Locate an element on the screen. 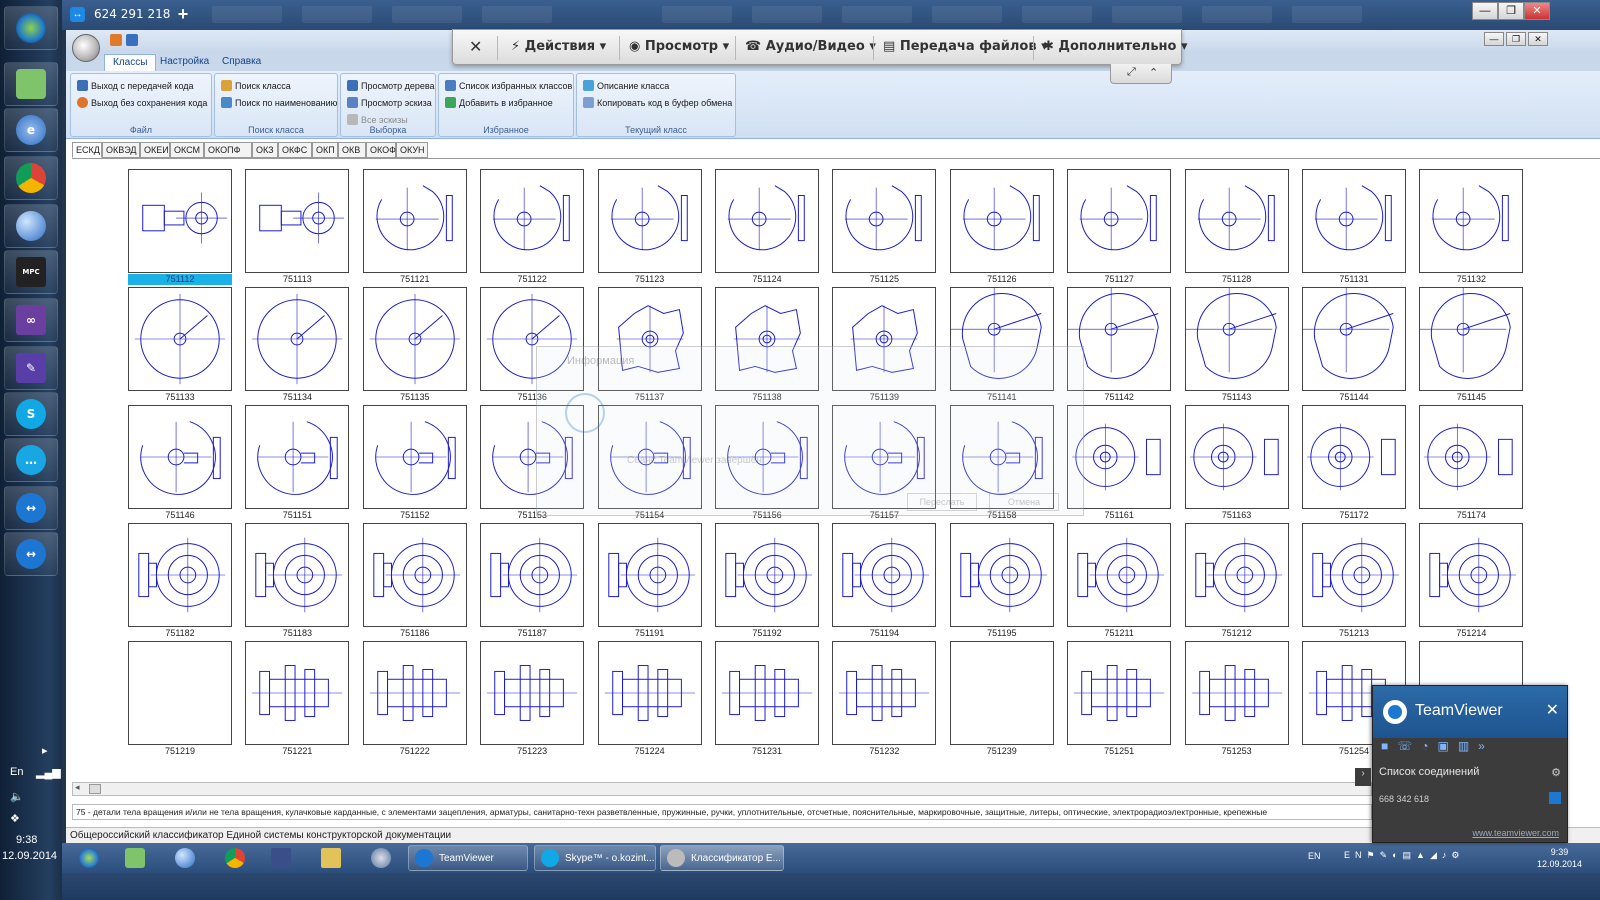 Image resolution: width=1600 pixels, height=900 pixels. sketch-cell: 751142 is located at coordinates (1119, 344).